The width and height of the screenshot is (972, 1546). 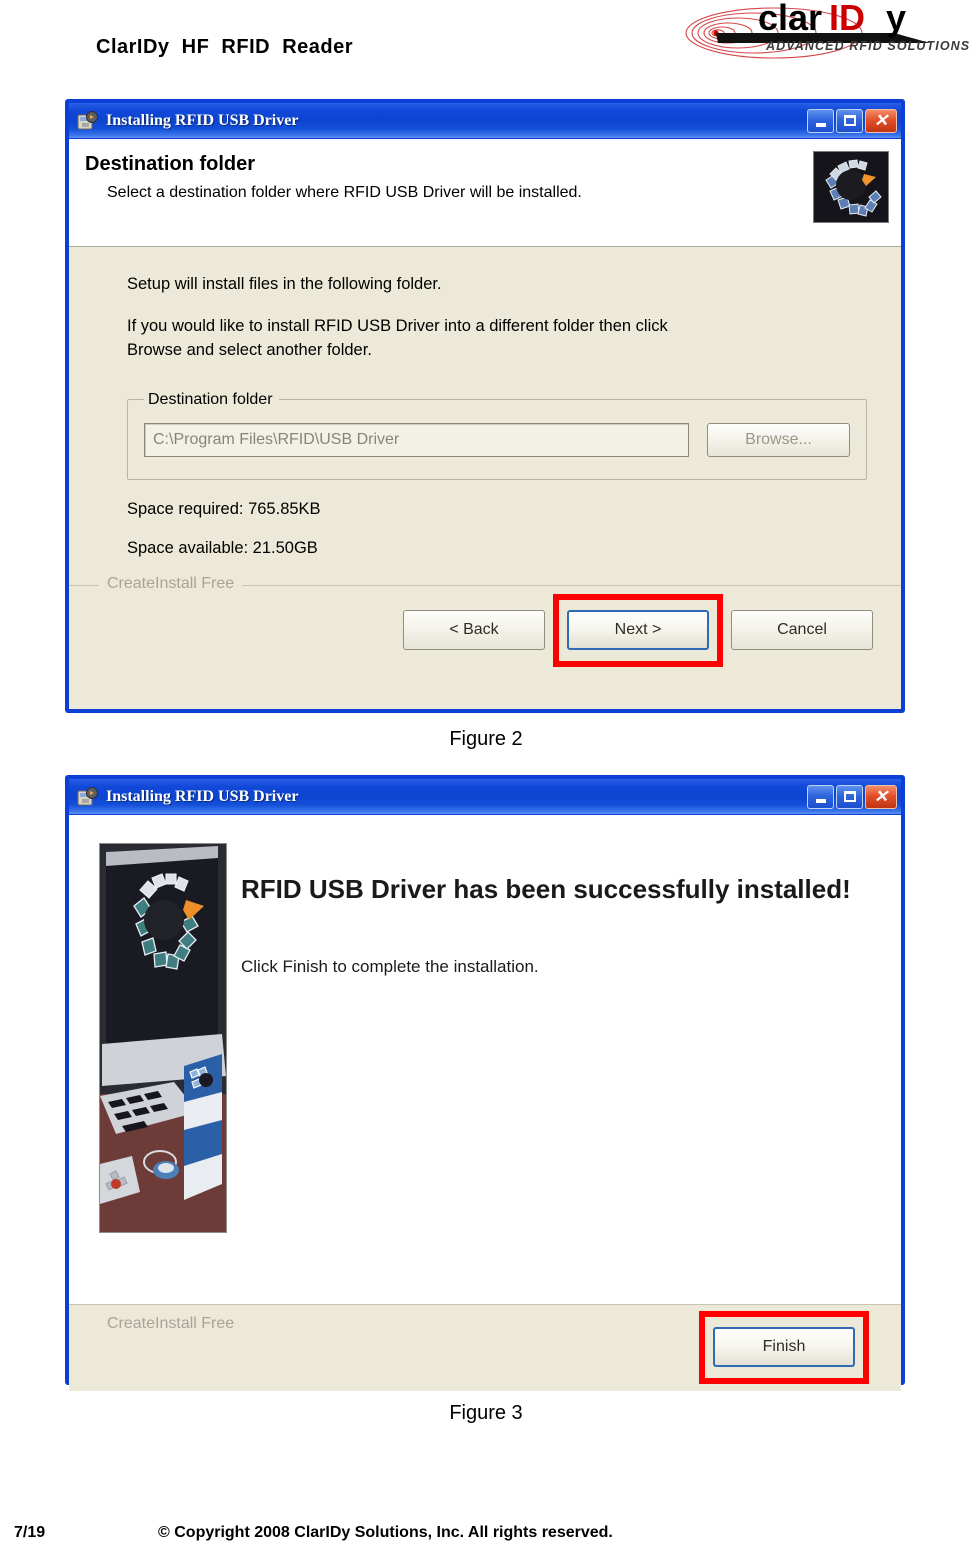 I want to click on next-button-highlight: Next >, so click(x=638, y=630).